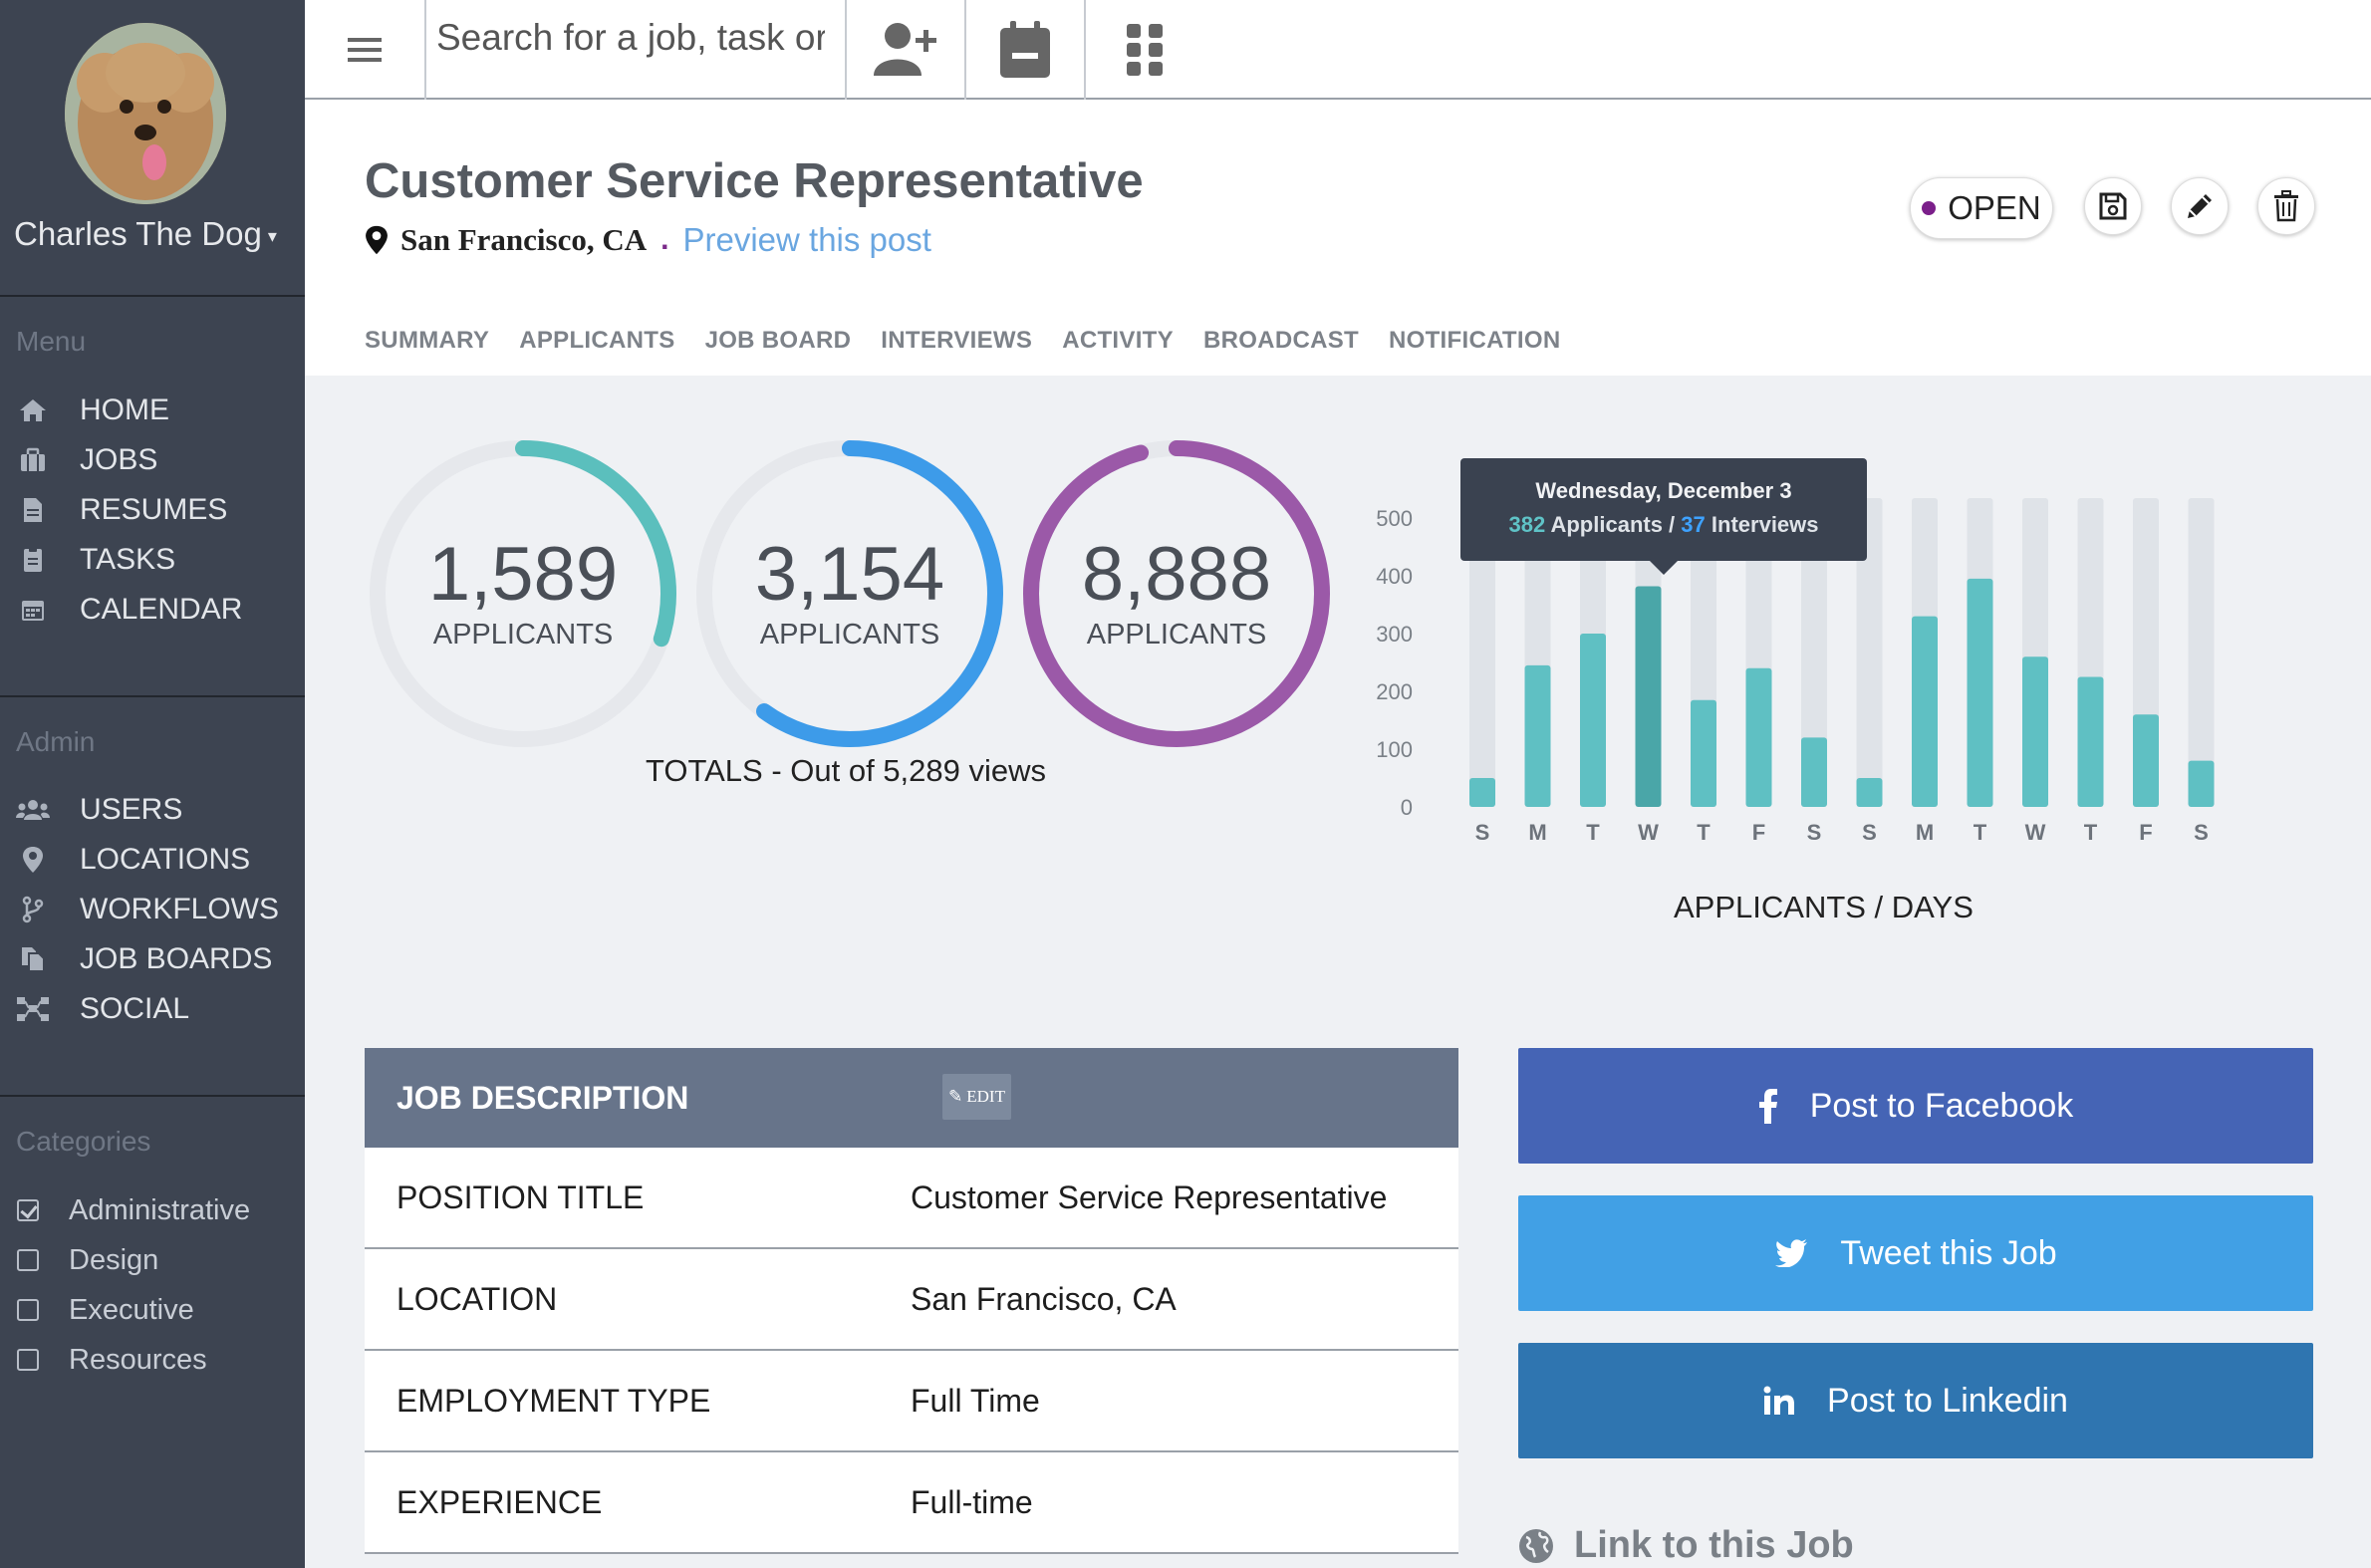 Image resolution: width=2371 pixels, height=1568 pixels. I want to click on x-tick-label: S, so click(2201, 832).